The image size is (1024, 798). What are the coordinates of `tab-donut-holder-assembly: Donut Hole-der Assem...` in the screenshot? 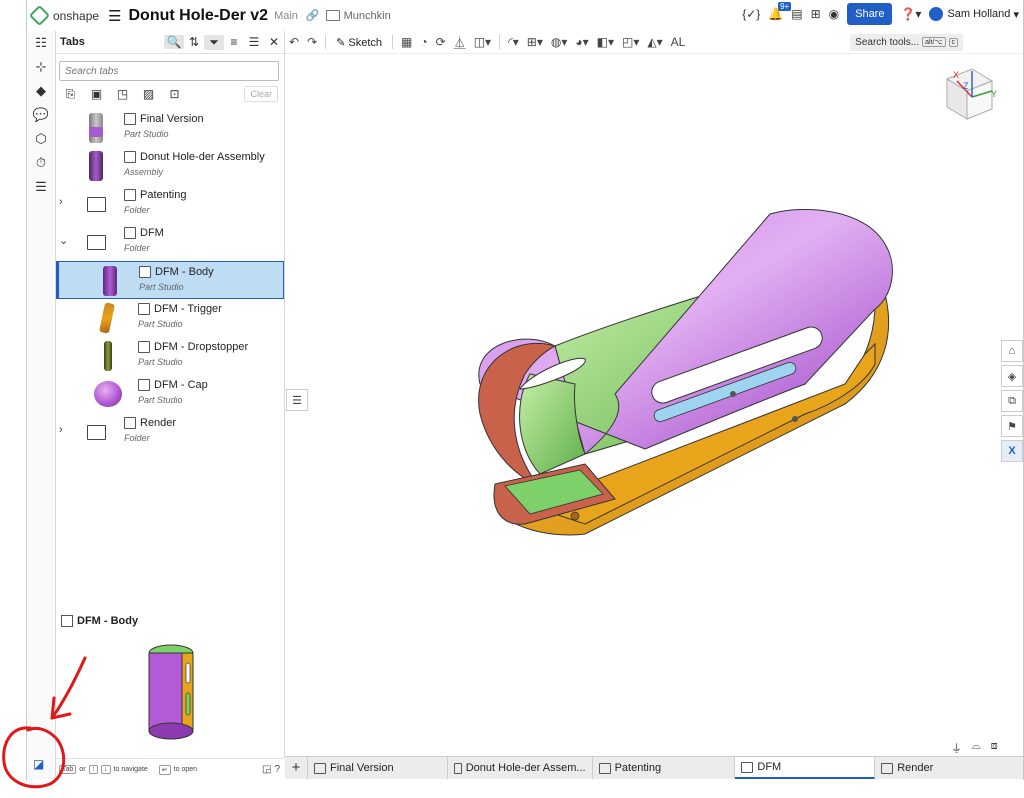 It's located at (520, 768).